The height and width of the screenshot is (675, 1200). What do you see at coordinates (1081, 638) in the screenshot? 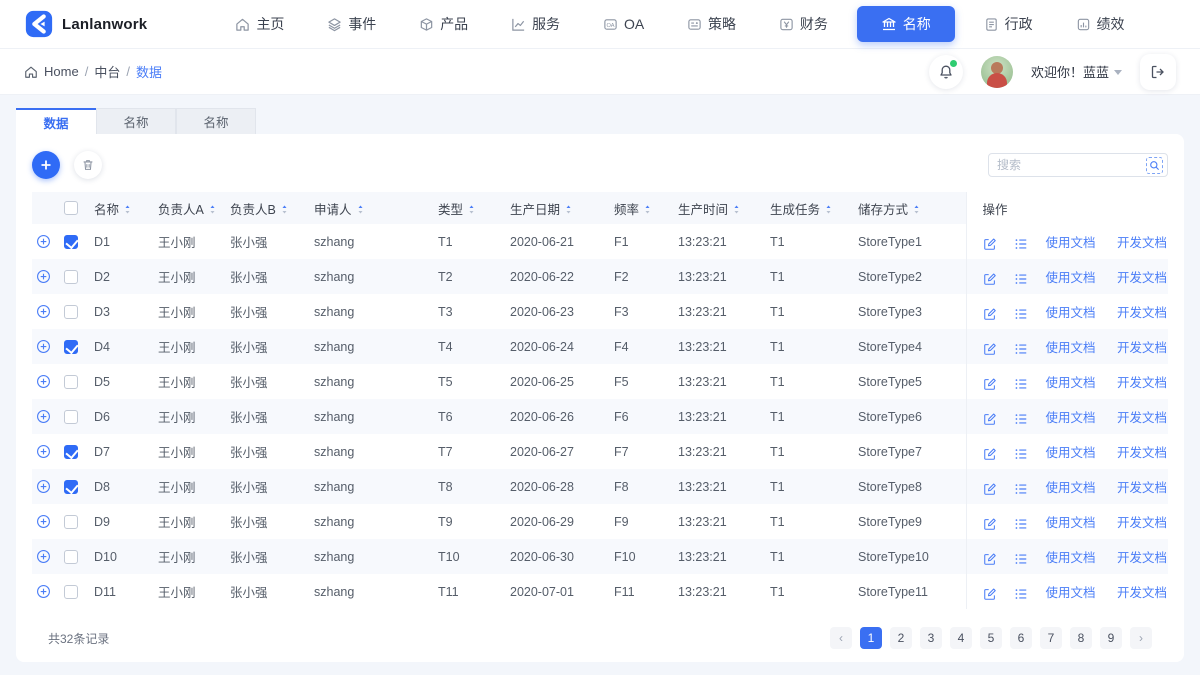
I see `page-button-8: 8` at bounding box center [1081, 638].